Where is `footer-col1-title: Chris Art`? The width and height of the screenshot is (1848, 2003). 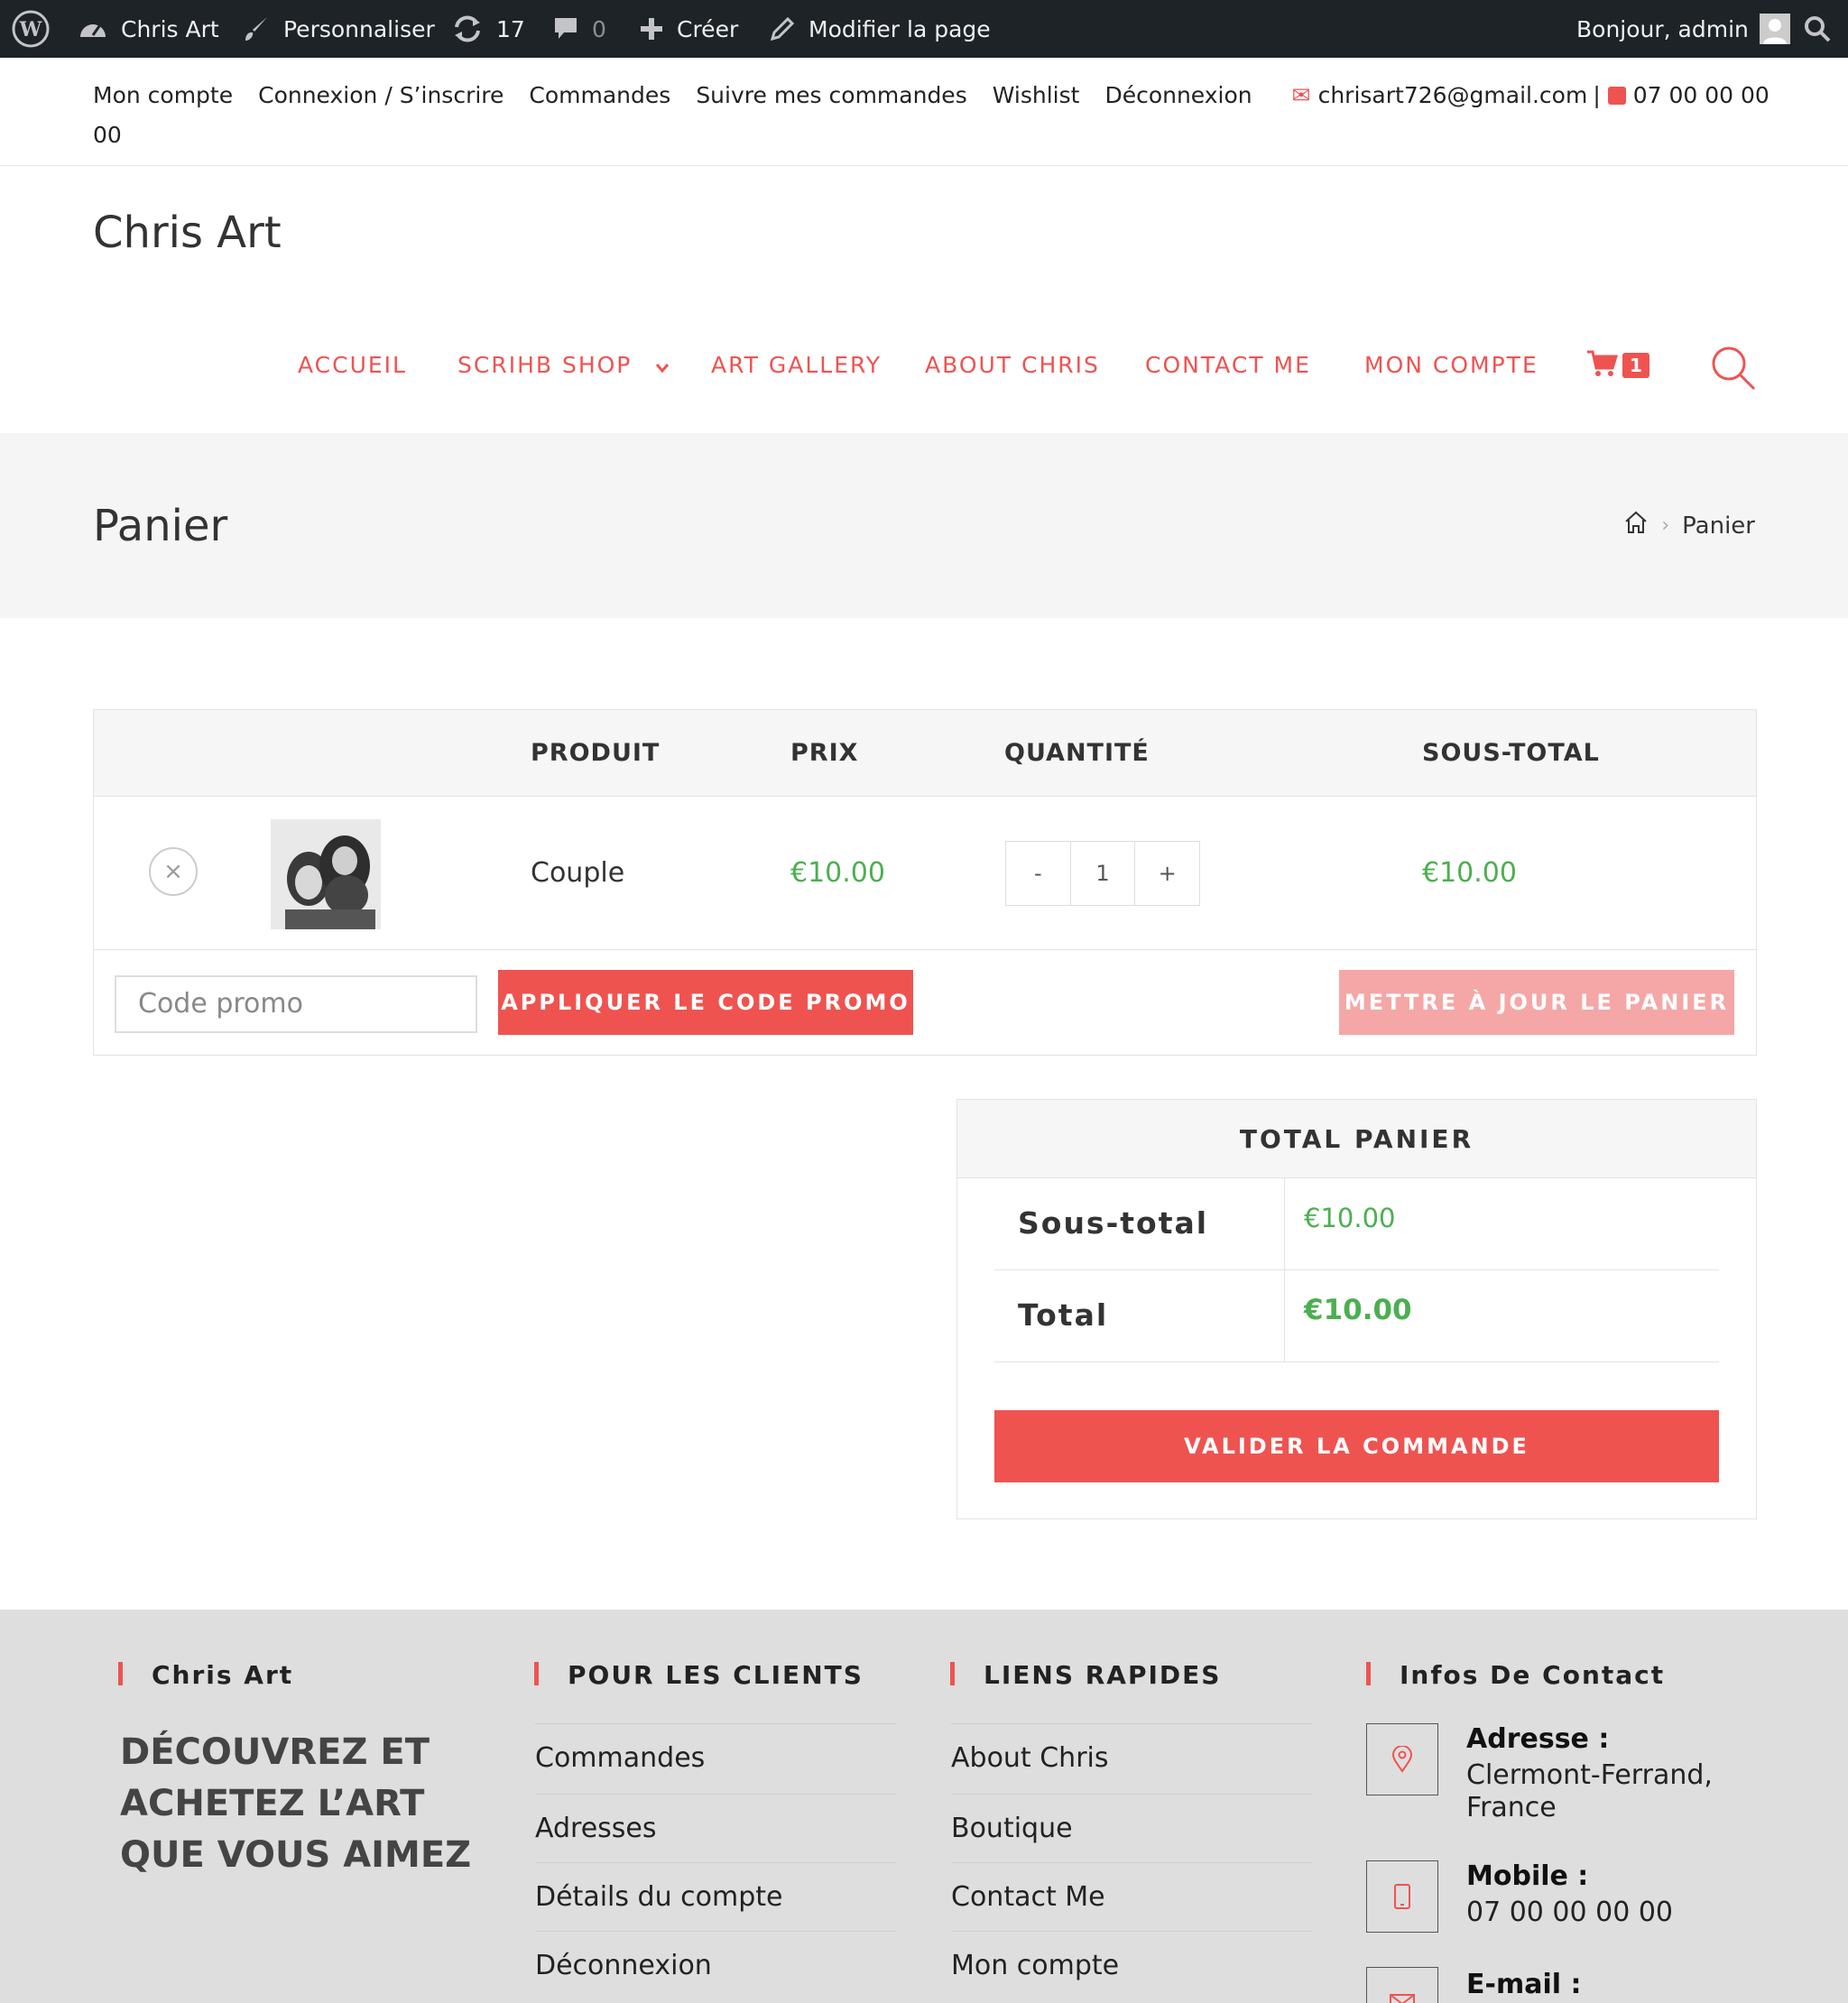 footer-col1-title: Chris Art is located at coordinates (223, 1675).